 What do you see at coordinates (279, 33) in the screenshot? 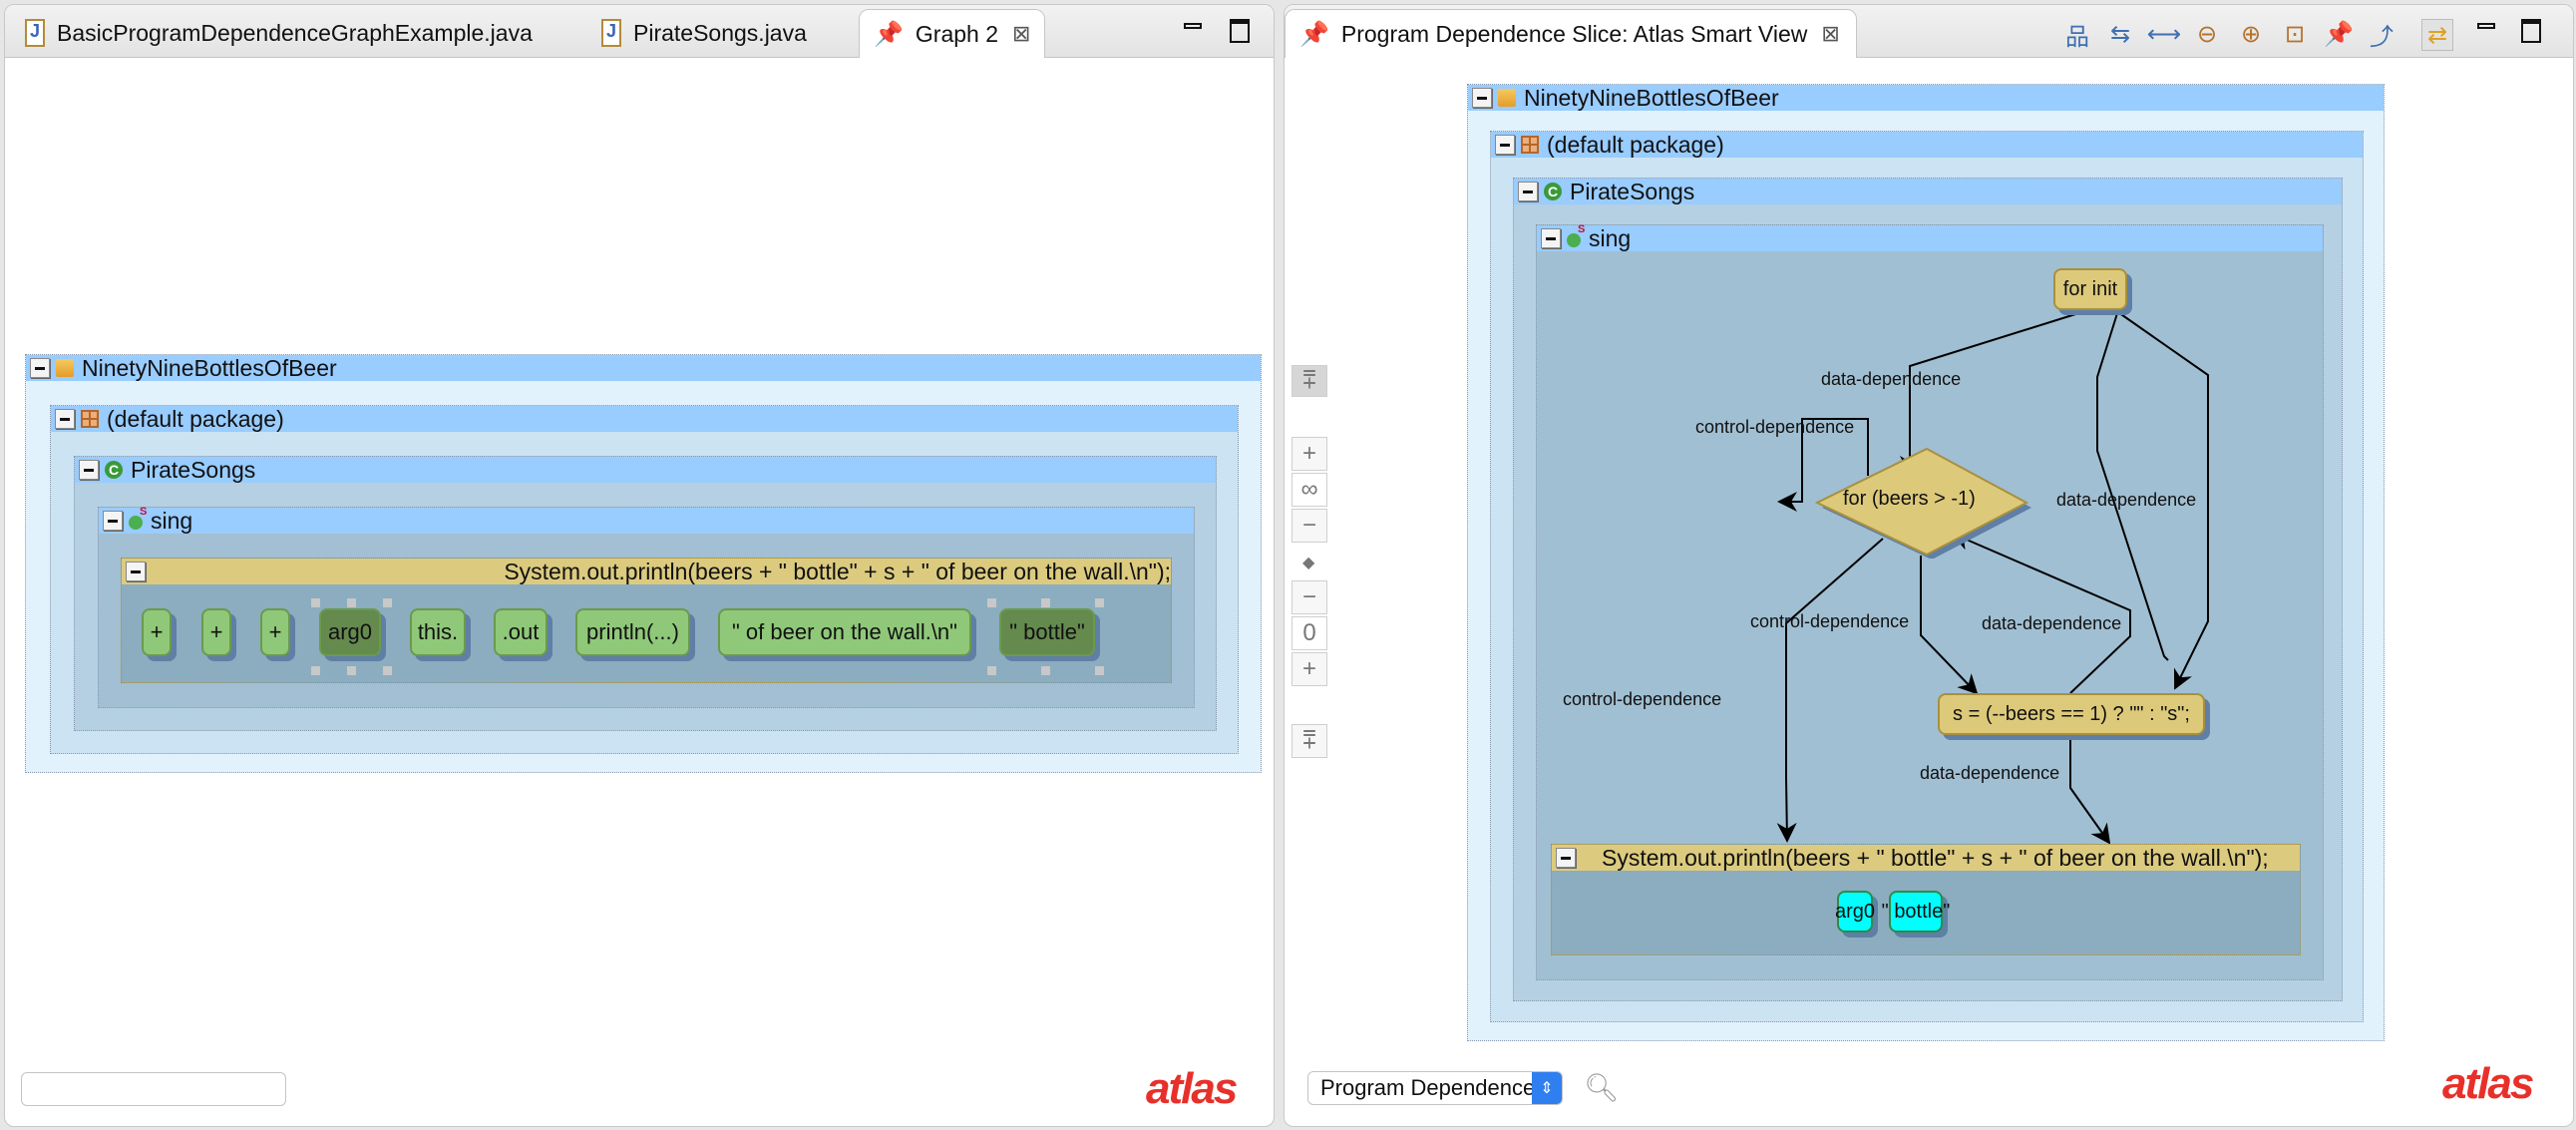
I see `tab-basic-pdg-example: BasicProgramDependenceGraphExample.java` at bounding box center [279, 33].